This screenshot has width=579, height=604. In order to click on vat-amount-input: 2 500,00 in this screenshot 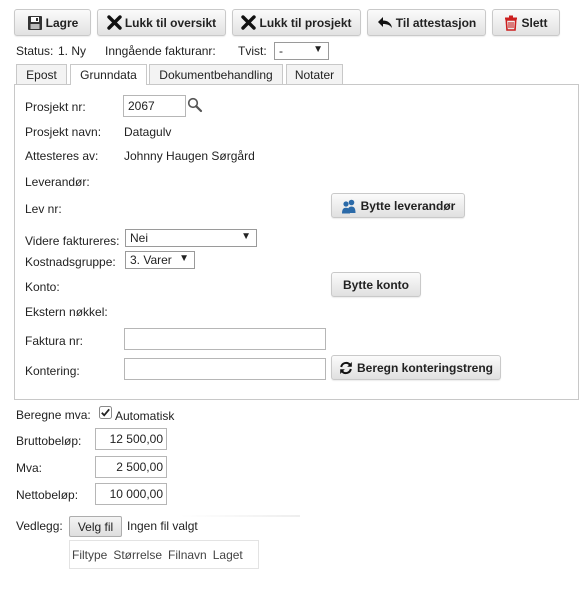, I will do `click(131, 467)`.